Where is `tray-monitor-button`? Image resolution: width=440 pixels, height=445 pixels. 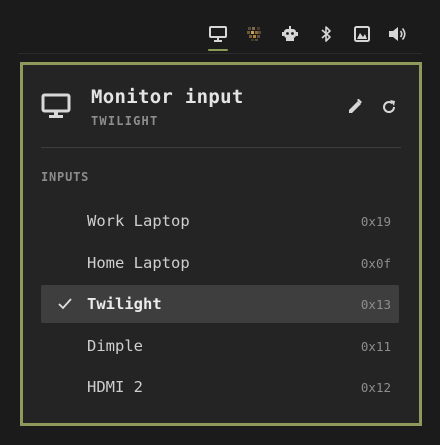 tray-monitor-button is located at coordinates (218, 35).